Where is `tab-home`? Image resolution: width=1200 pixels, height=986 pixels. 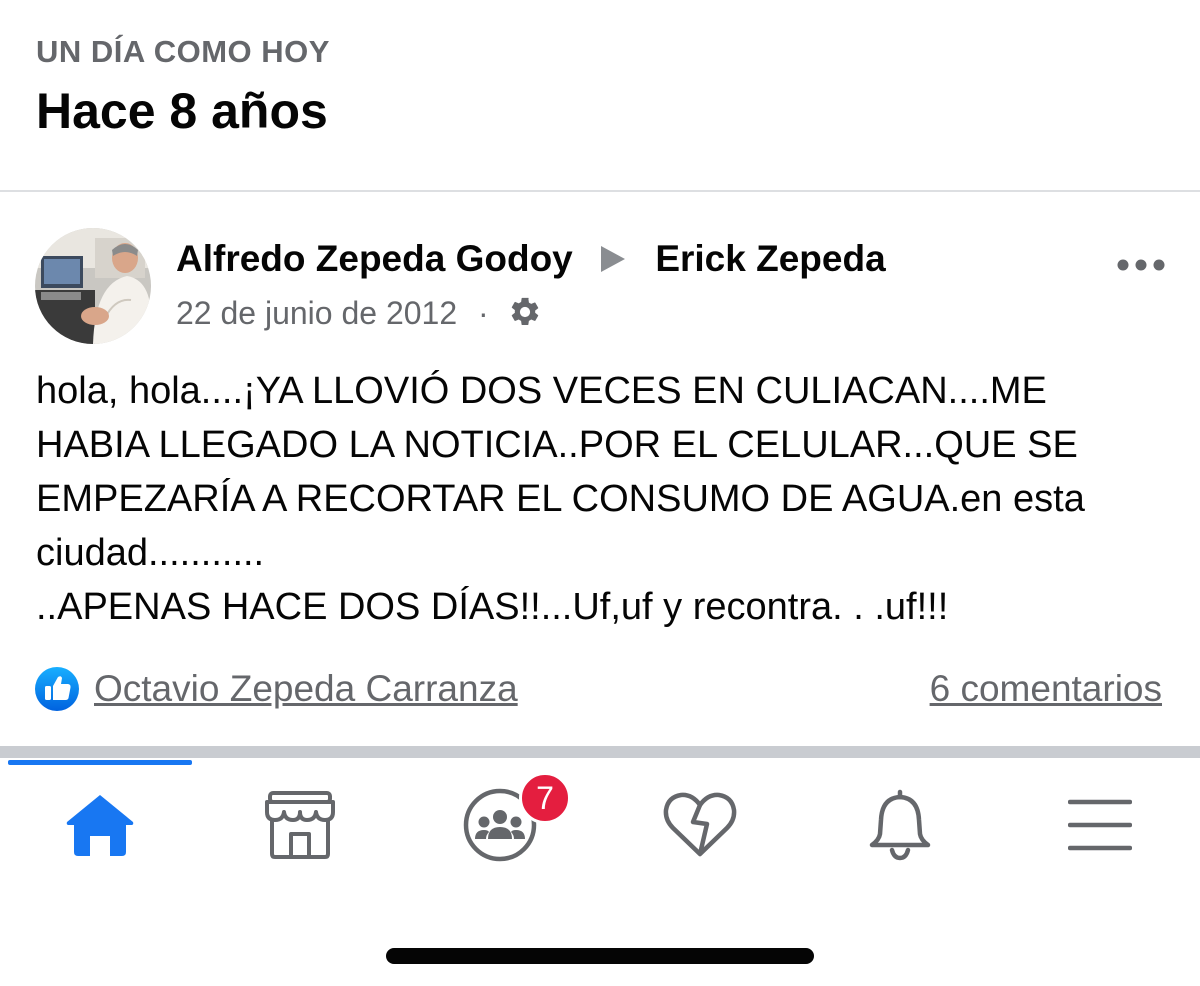
tab-home is located at coordinates (100, 825).